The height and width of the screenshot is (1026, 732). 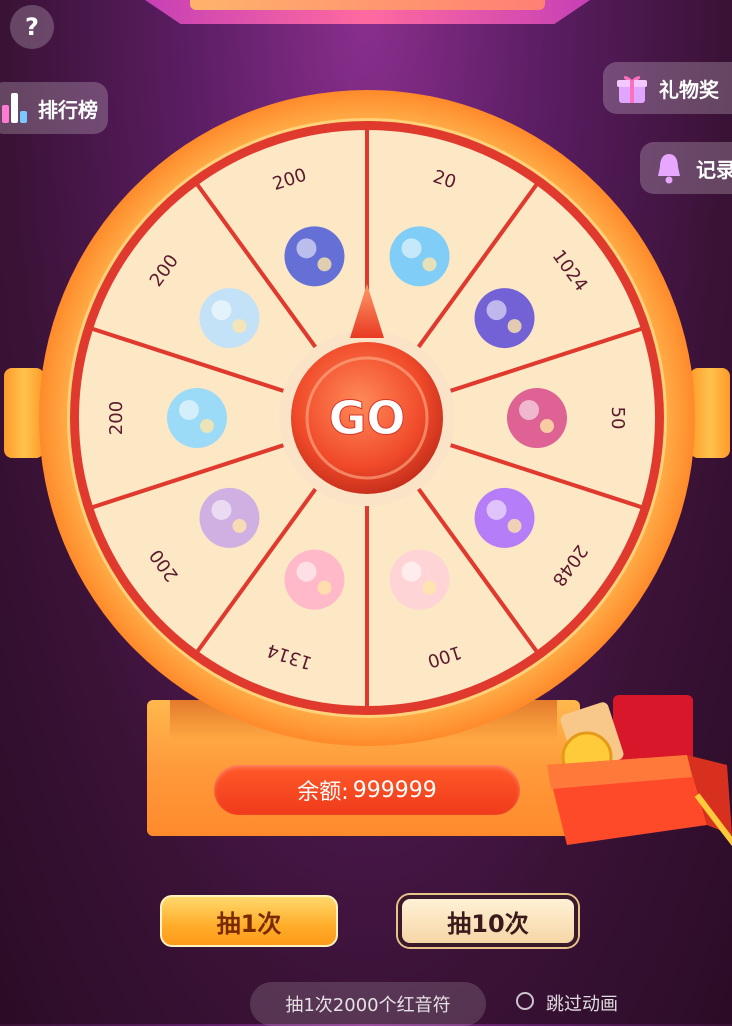 I want to click on portrait-badge-gift-icon, so click(x=537, y=418).